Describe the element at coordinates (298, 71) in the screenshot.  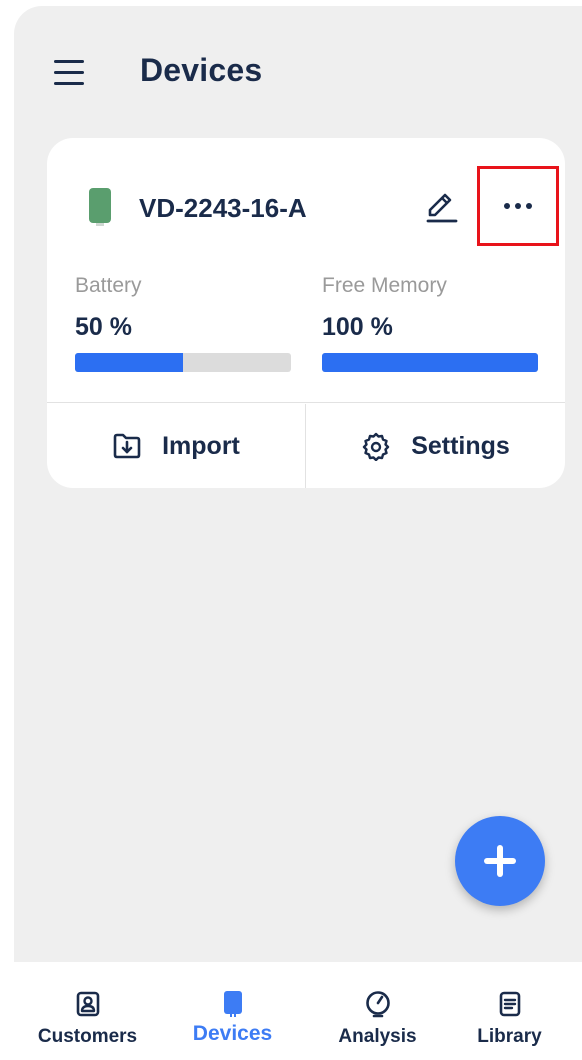
I see `app-bar: Devices` at that location.